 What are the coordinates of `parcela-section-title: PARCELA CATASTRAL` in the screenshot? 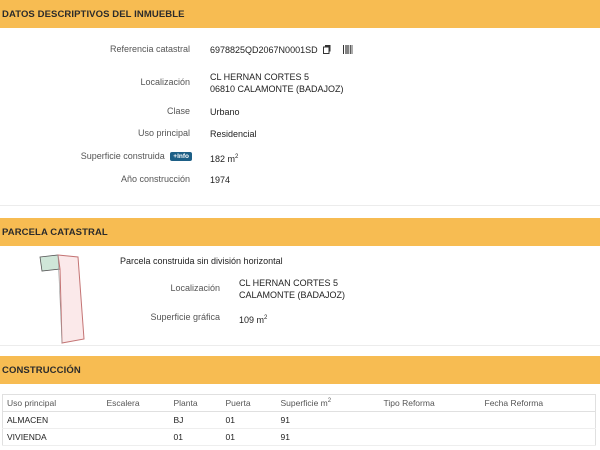 It's located at (55, 232).